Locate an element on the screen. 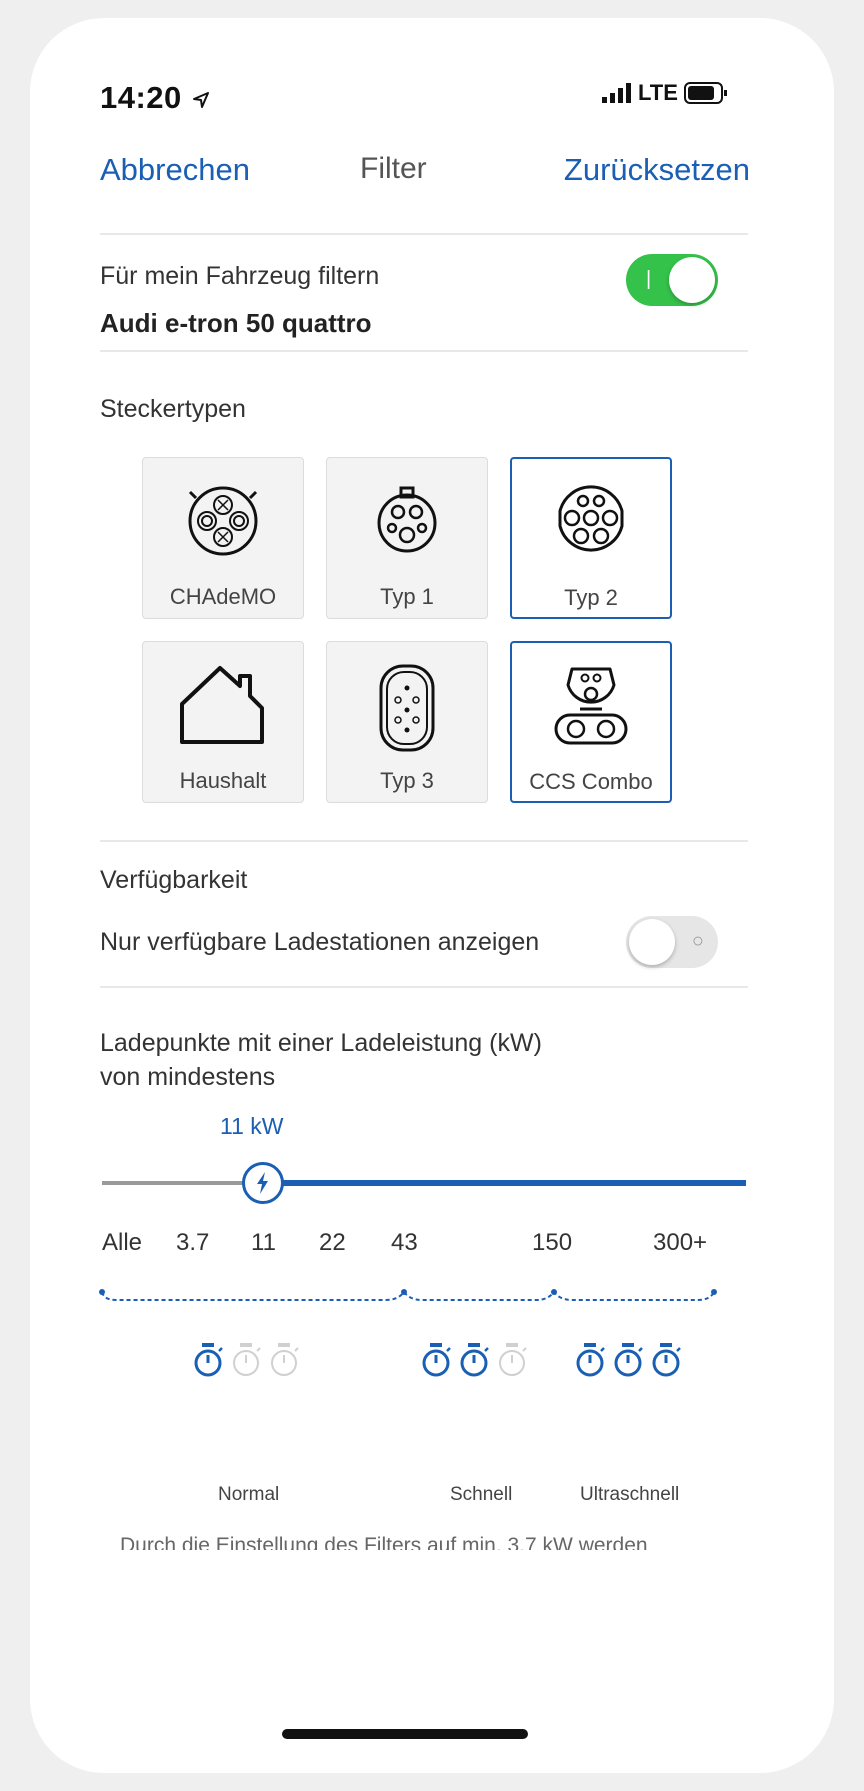  cancel-button: Abbrechen is located at coordinates (175, 170).